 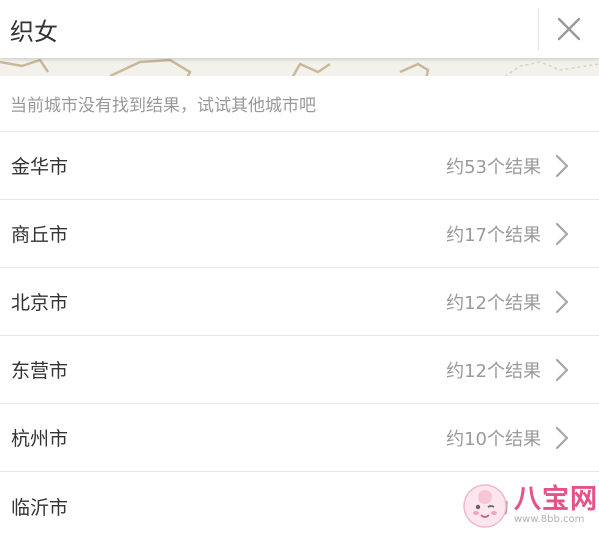 I want to click on city-name: 商丘市, so click(x=40, y=235).